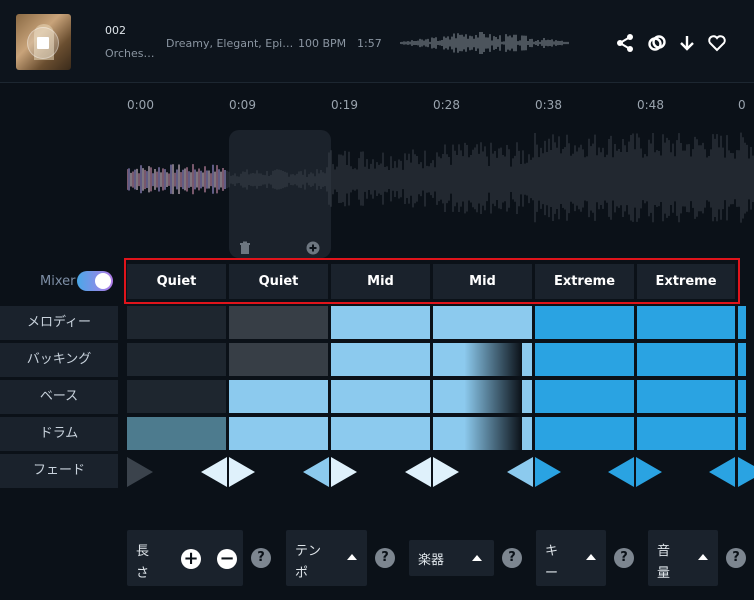 This screenshot has width=754, height=600. I want to click on mini-waveform, so click(485, 43).